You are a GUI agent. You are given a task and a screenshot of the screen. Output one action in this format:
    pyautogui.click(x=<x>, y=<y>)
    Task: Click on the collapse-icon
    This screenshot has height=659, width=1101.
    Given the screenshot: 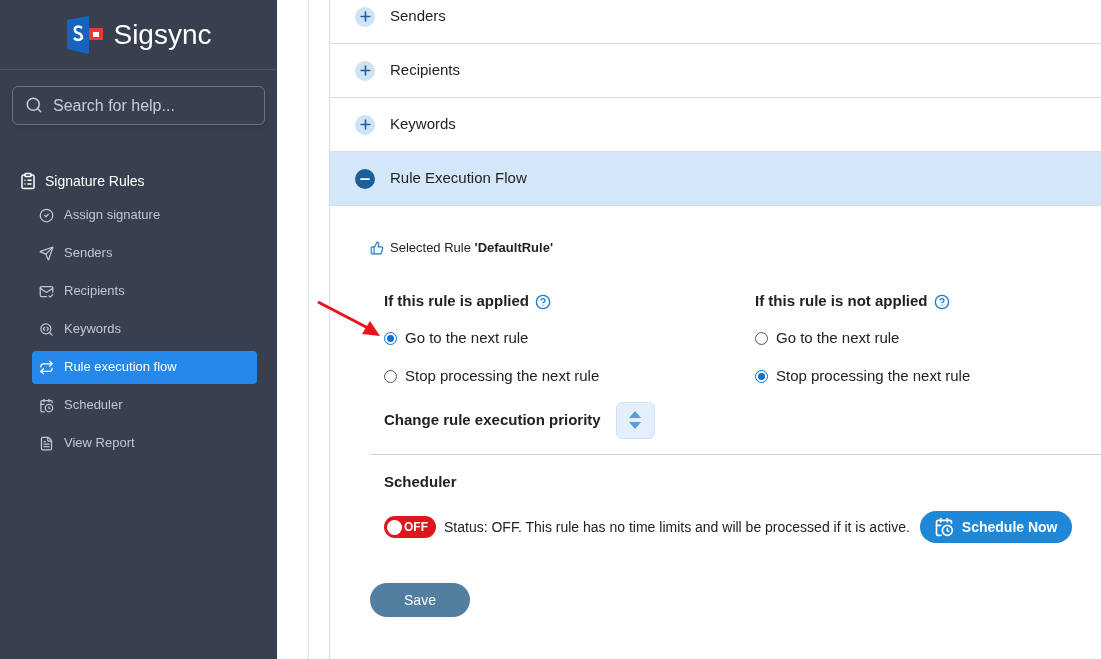 What is the action you would take?
    pyautogui.click(x=365, y=178)
    